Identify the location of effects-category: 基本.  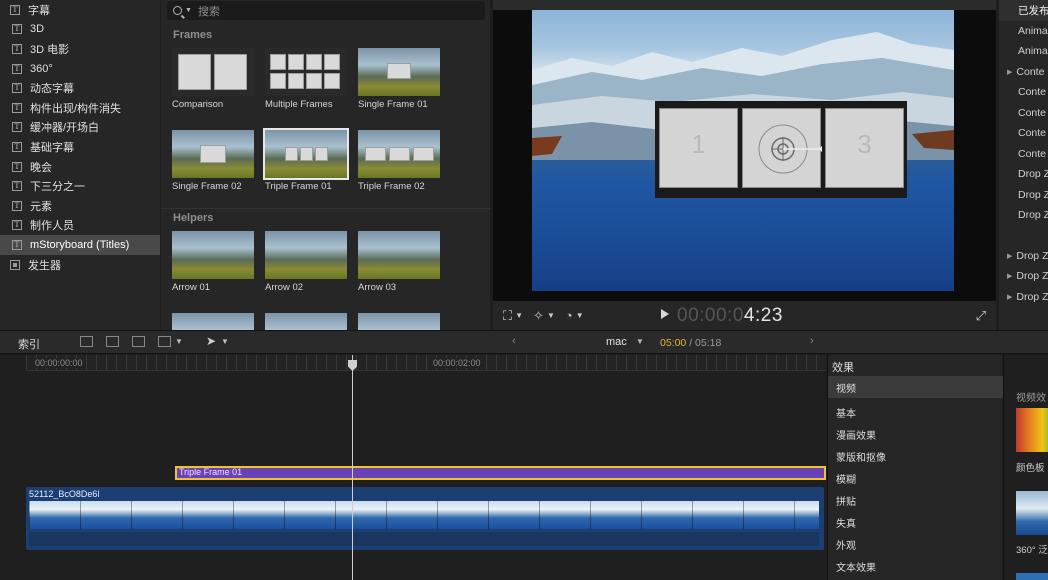
(915, 412).